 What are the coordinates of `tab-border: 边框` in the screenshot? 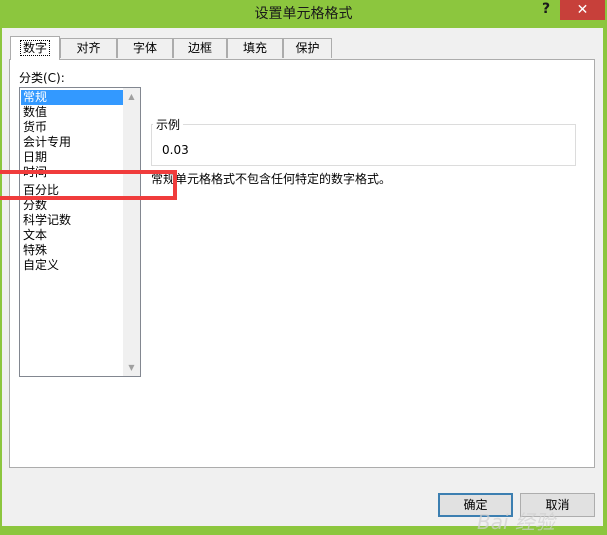 It's located at (200, 48).